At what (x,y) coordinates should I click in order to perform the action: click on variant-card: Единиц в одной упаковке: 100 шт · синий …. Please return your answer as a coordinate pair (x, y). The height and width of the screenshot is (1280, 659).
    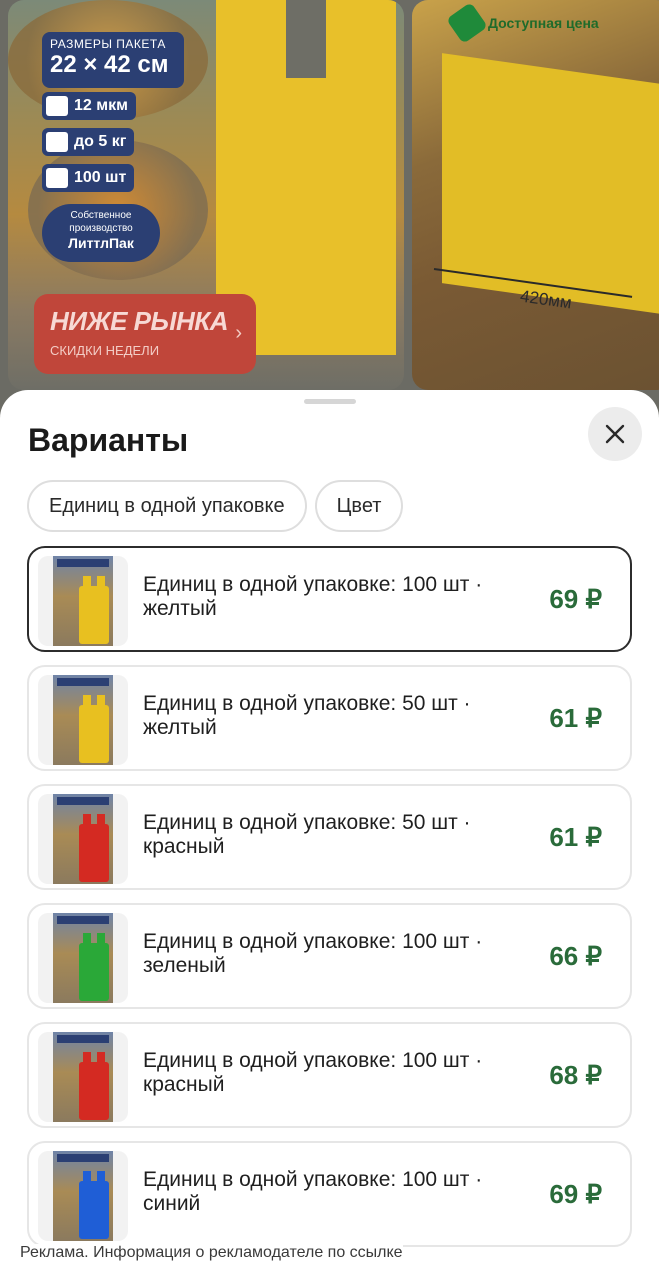
    Looking at the image, I should click on (329, 1194).